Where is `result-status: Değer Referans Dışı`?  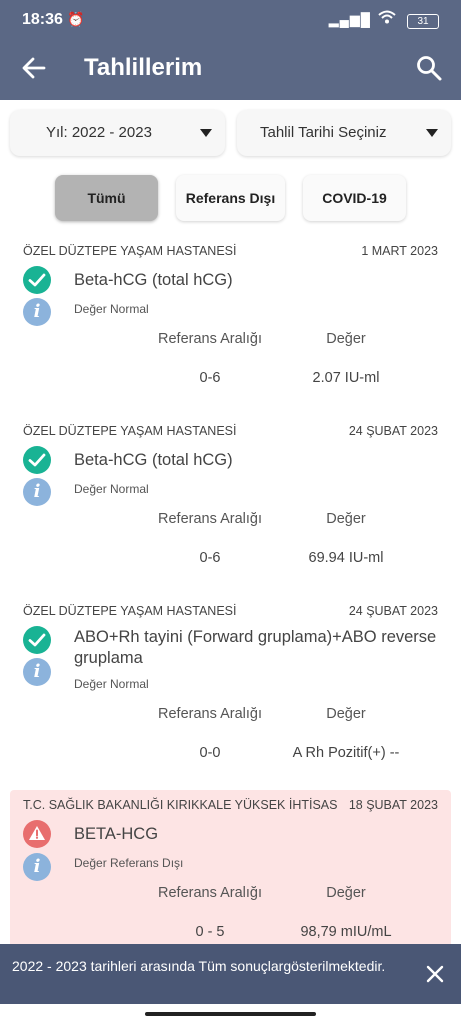
result-status: Değer Referans Dışı is located at coordinates (129, 863).